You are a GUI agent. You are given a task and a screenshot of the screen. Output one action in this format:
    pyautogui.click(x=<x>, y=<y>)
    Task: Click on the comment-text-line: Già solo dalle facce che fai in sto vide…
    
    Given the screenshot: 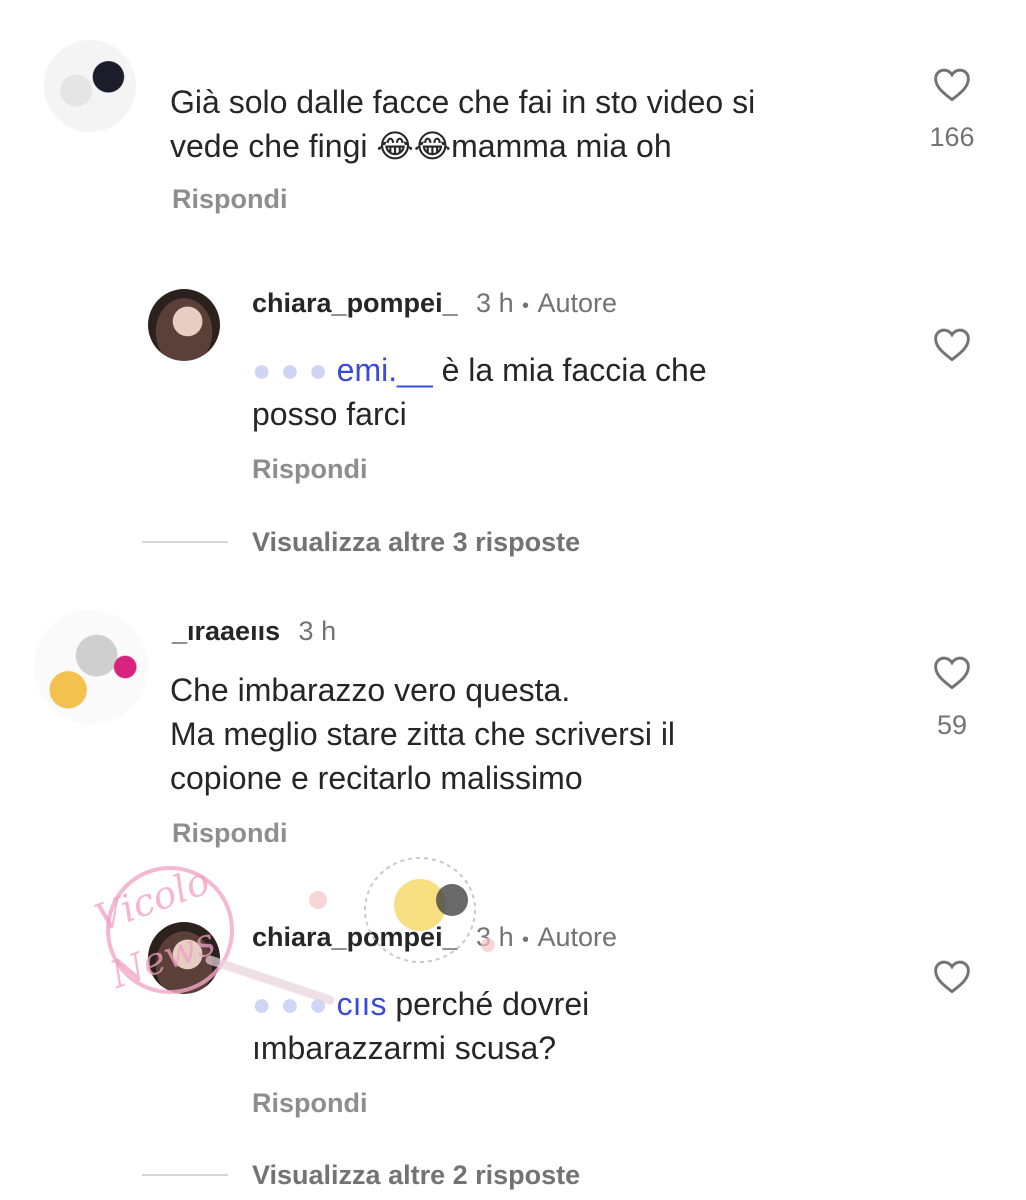 What is the action you would take?
    pyautogui.click(x=463, y=102)
    